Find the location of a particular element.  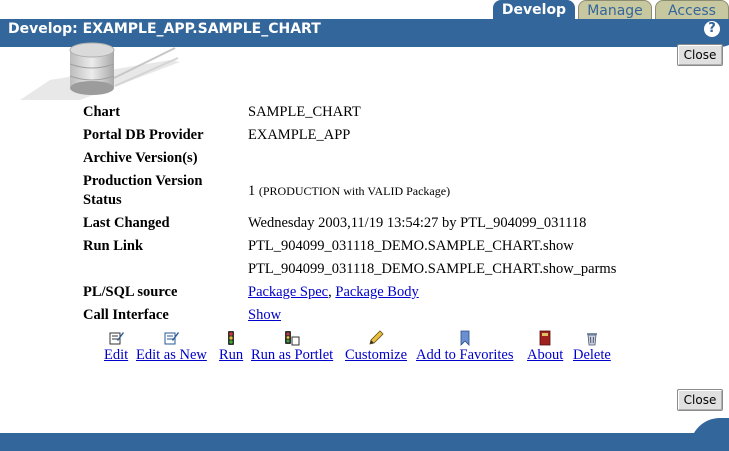

plsql-links: Package Spec, Package Body is located at coordinates (333, 292).